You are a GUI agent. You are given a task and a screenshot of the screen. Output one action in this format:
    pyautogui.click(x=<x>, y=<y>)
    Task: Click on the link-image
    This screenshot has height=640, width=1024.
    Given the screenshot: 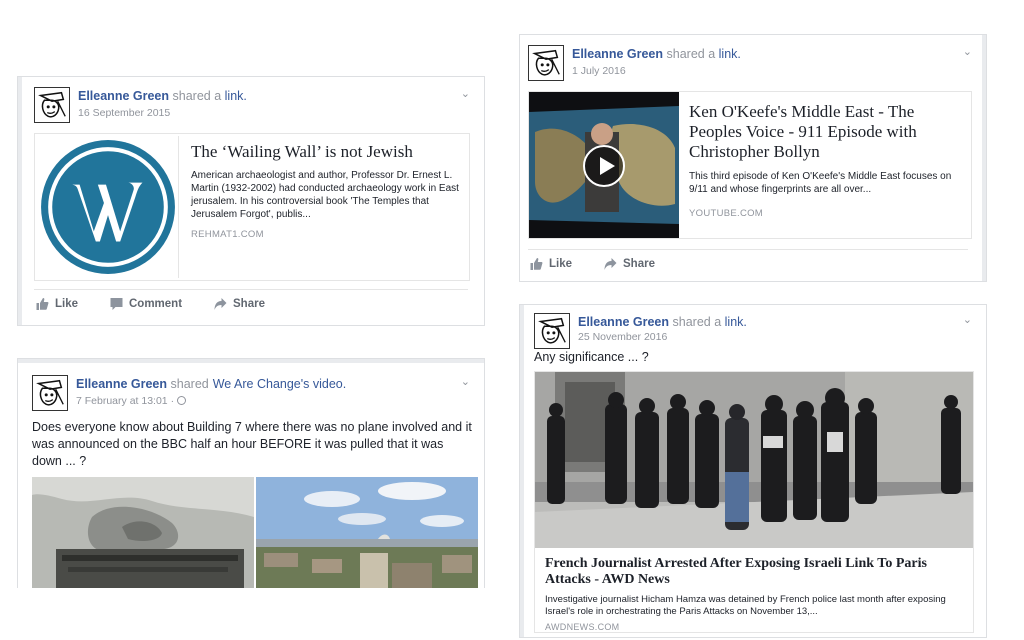 What is the action you would take?
    pyautogui.click(x=754, y=460)
    